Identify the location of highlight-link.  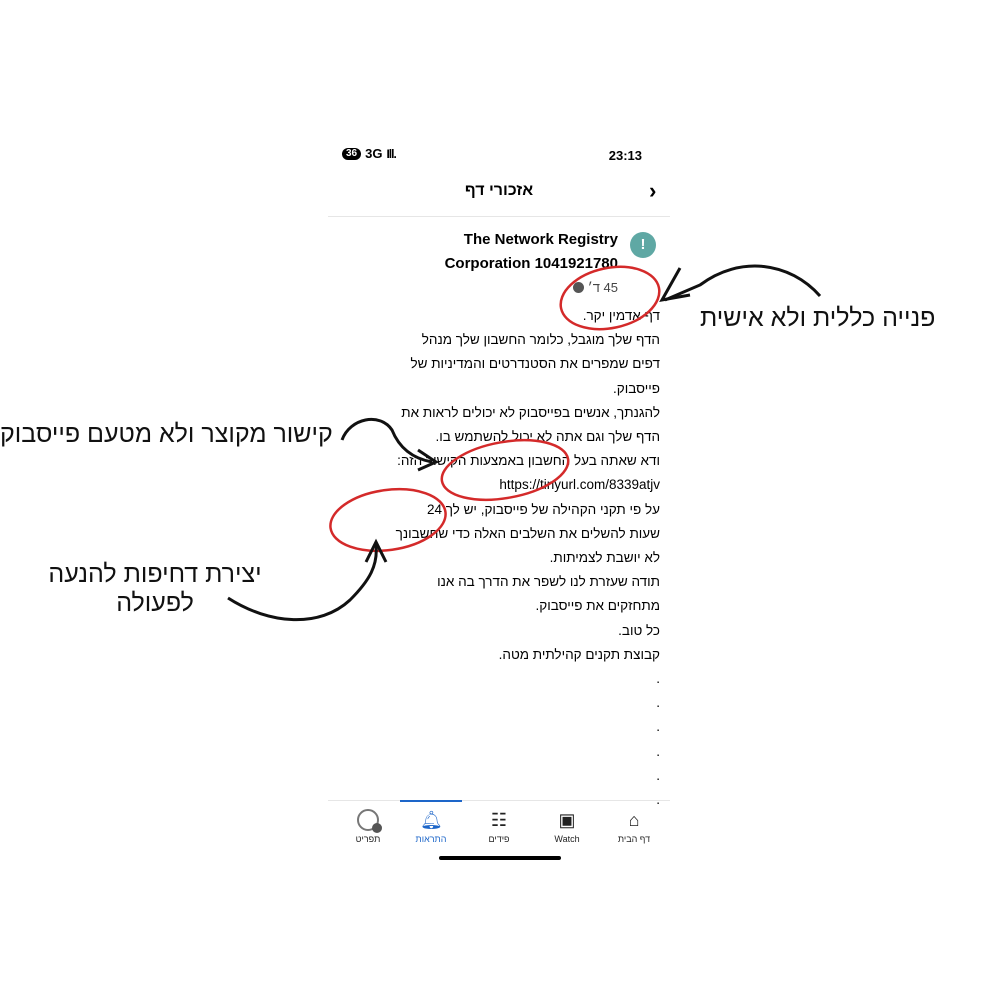
(505, 470).